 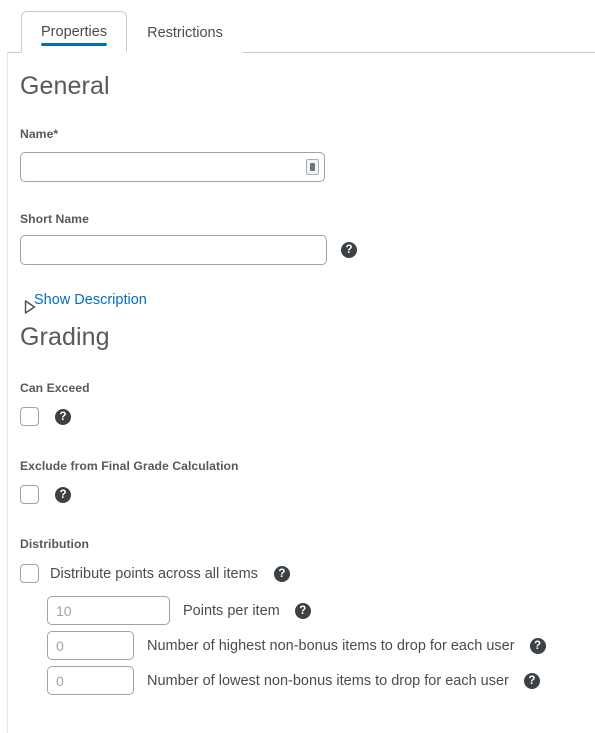 I want to click on can-exceed-group: Can Exceed ?, so click(x=307, y=403).